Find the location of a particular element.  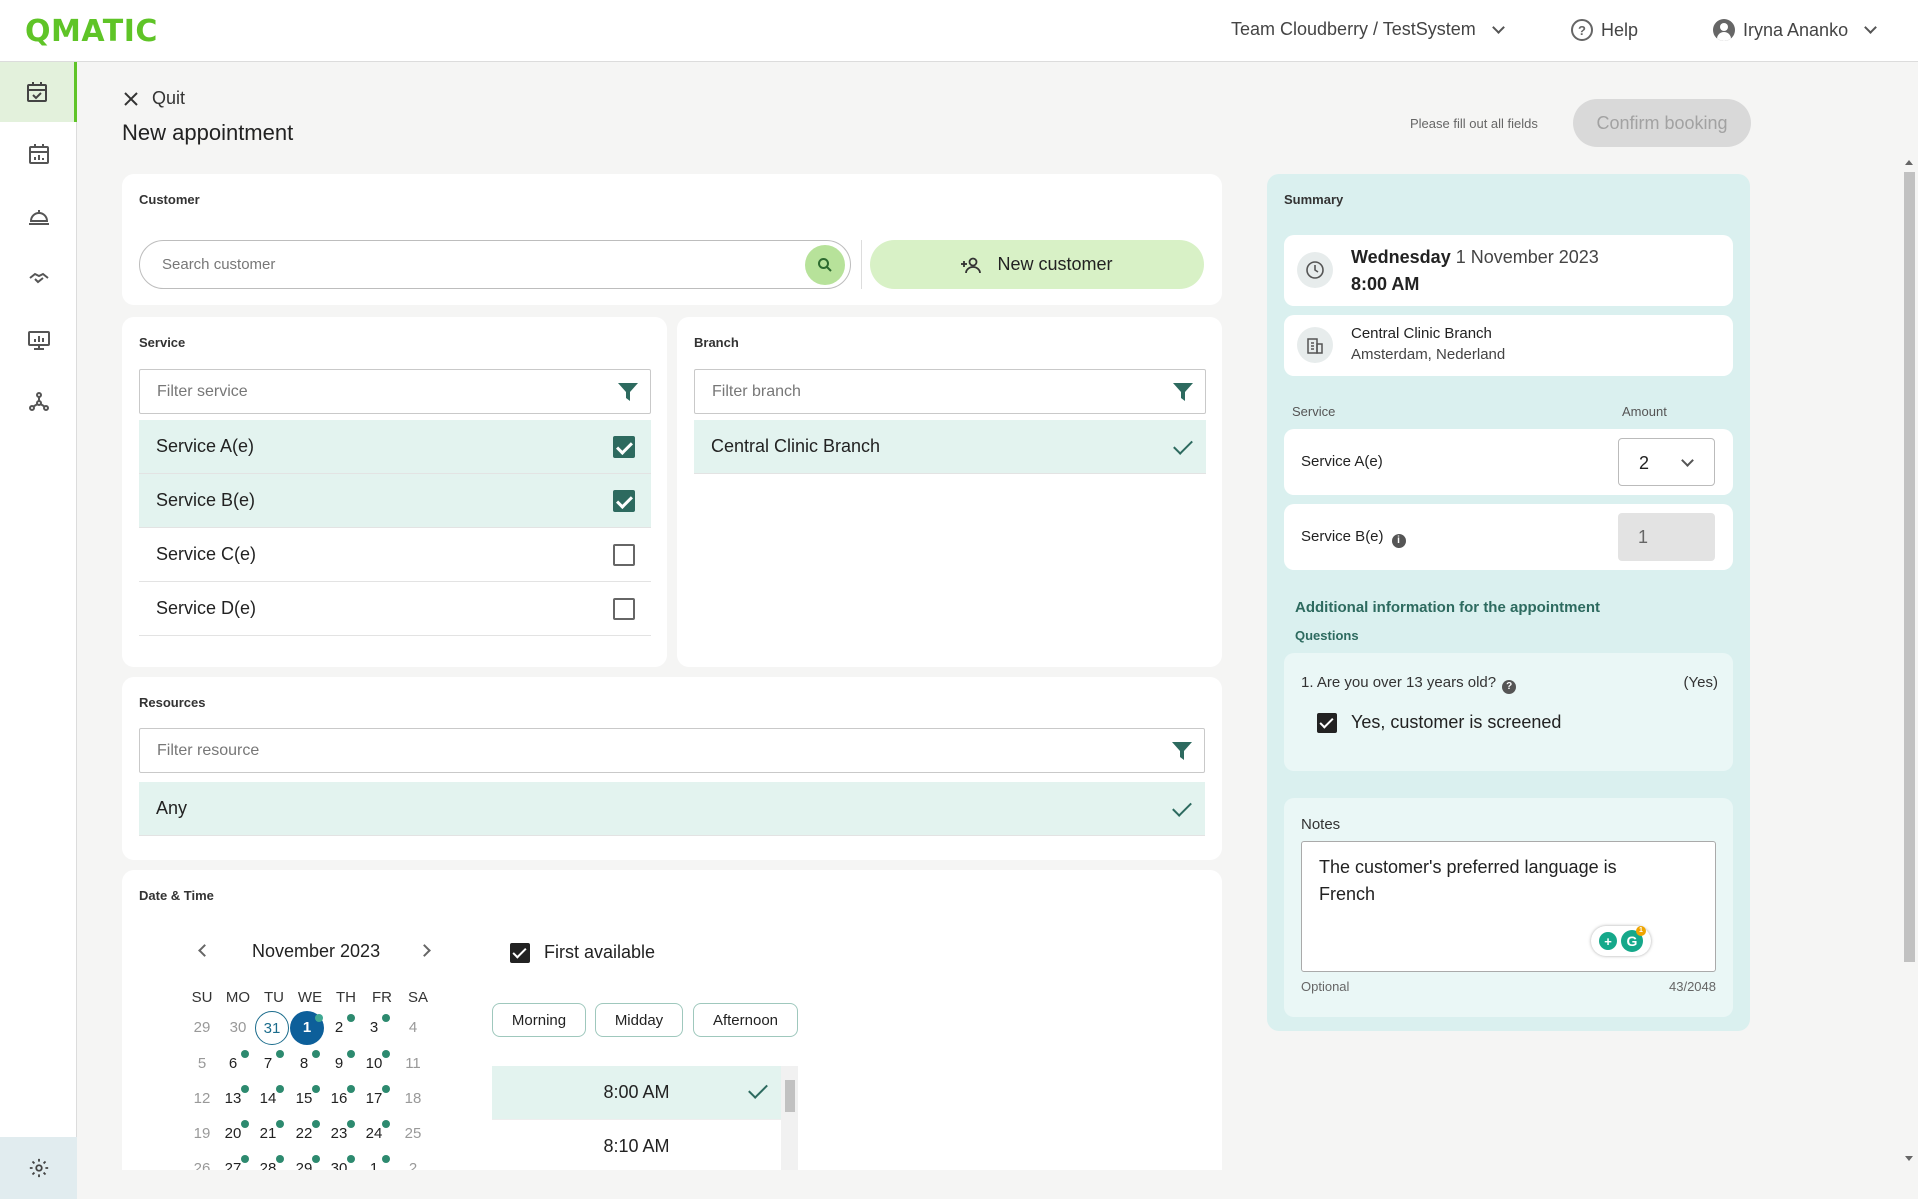

time-slot-selected: 8:00 AM is located at coordinates (636, 1093).